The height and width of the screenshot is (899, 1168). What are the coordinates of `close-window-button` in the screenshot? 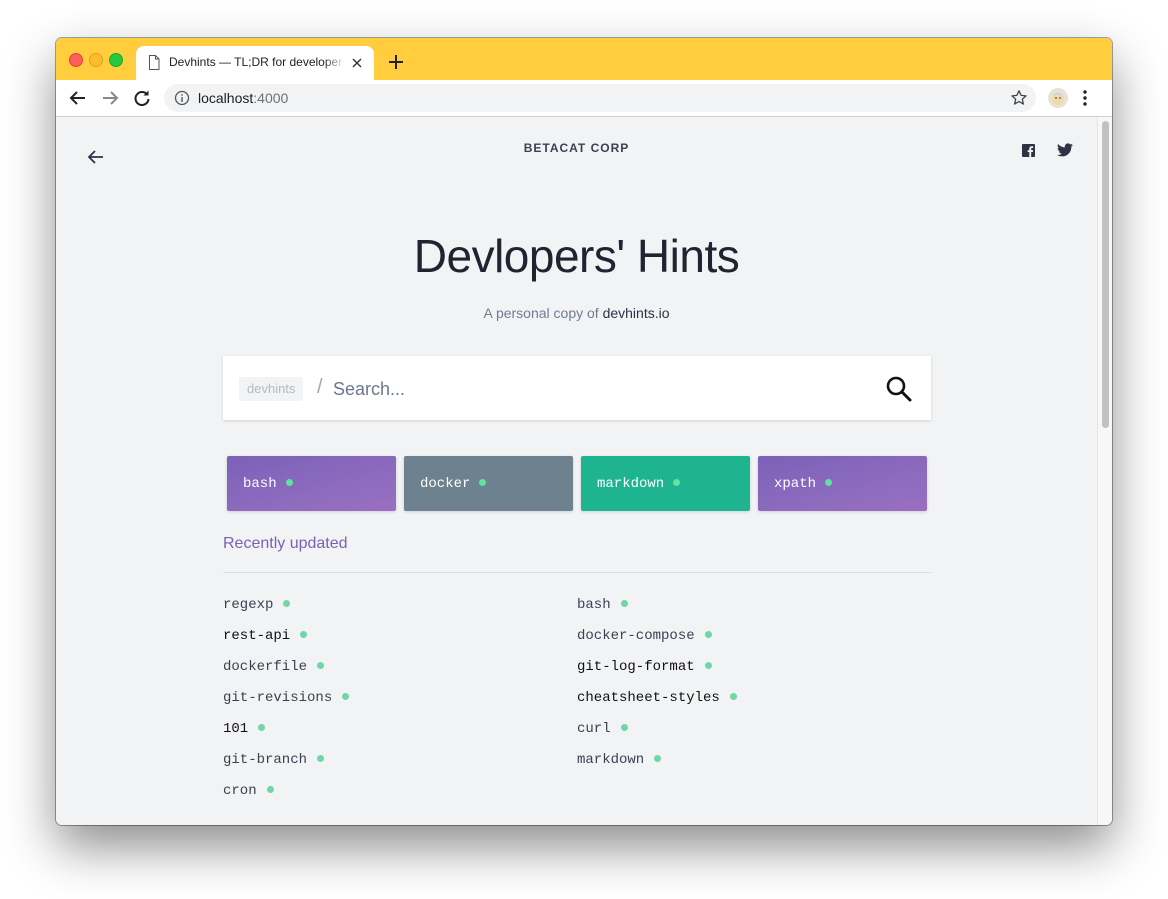 It's located at (76, 60).